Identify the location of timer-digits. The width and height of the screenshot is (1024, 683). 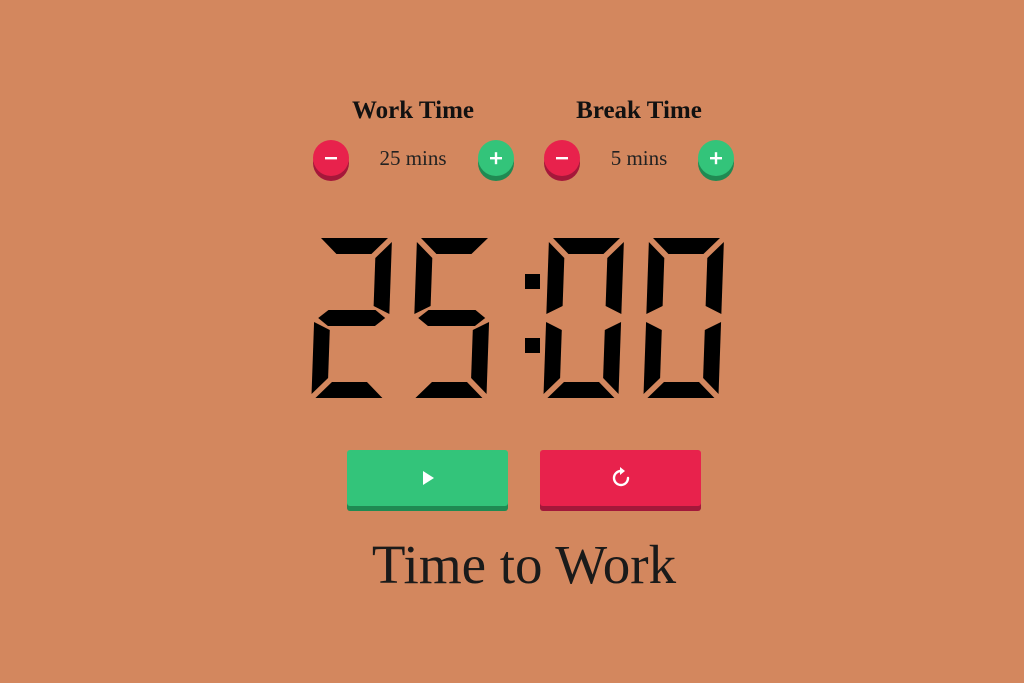
(517, 318).